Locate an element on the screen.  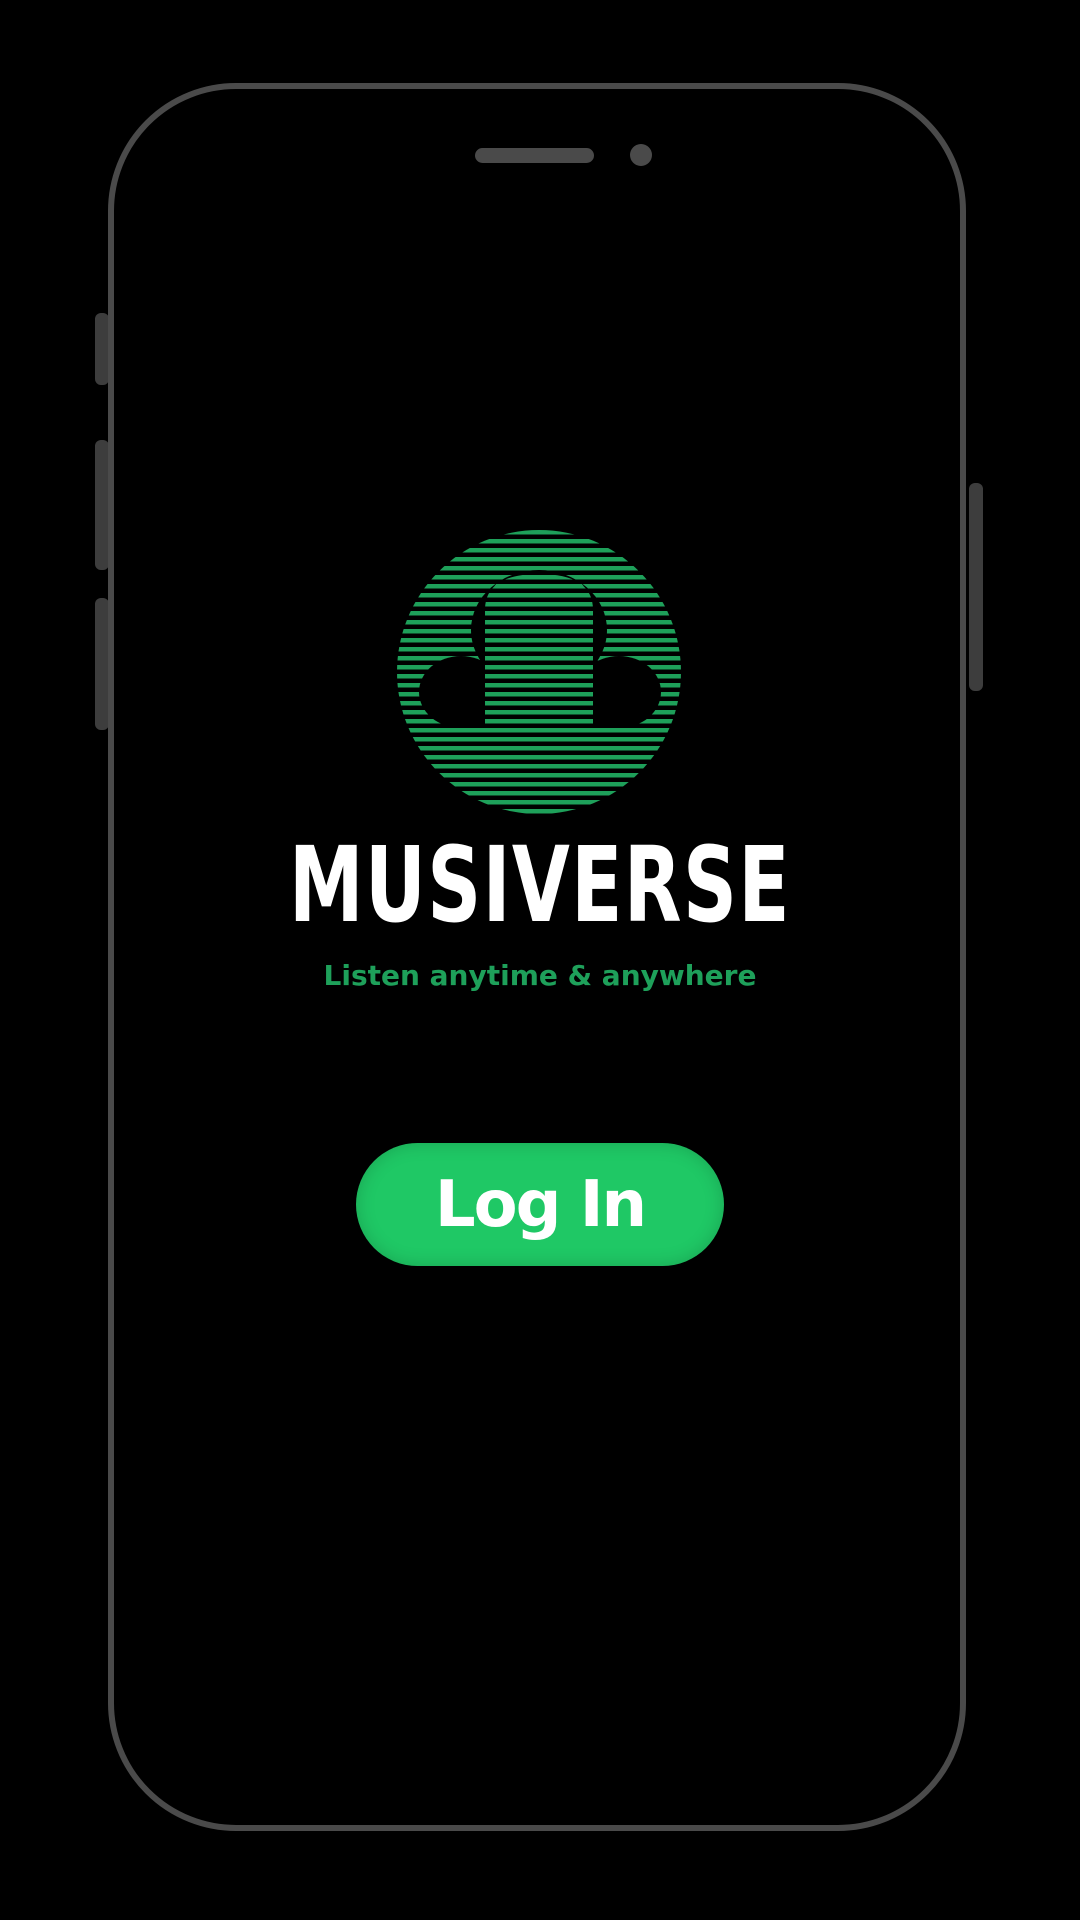
login-button-label: Log In is located at coordinates (540, 1204).